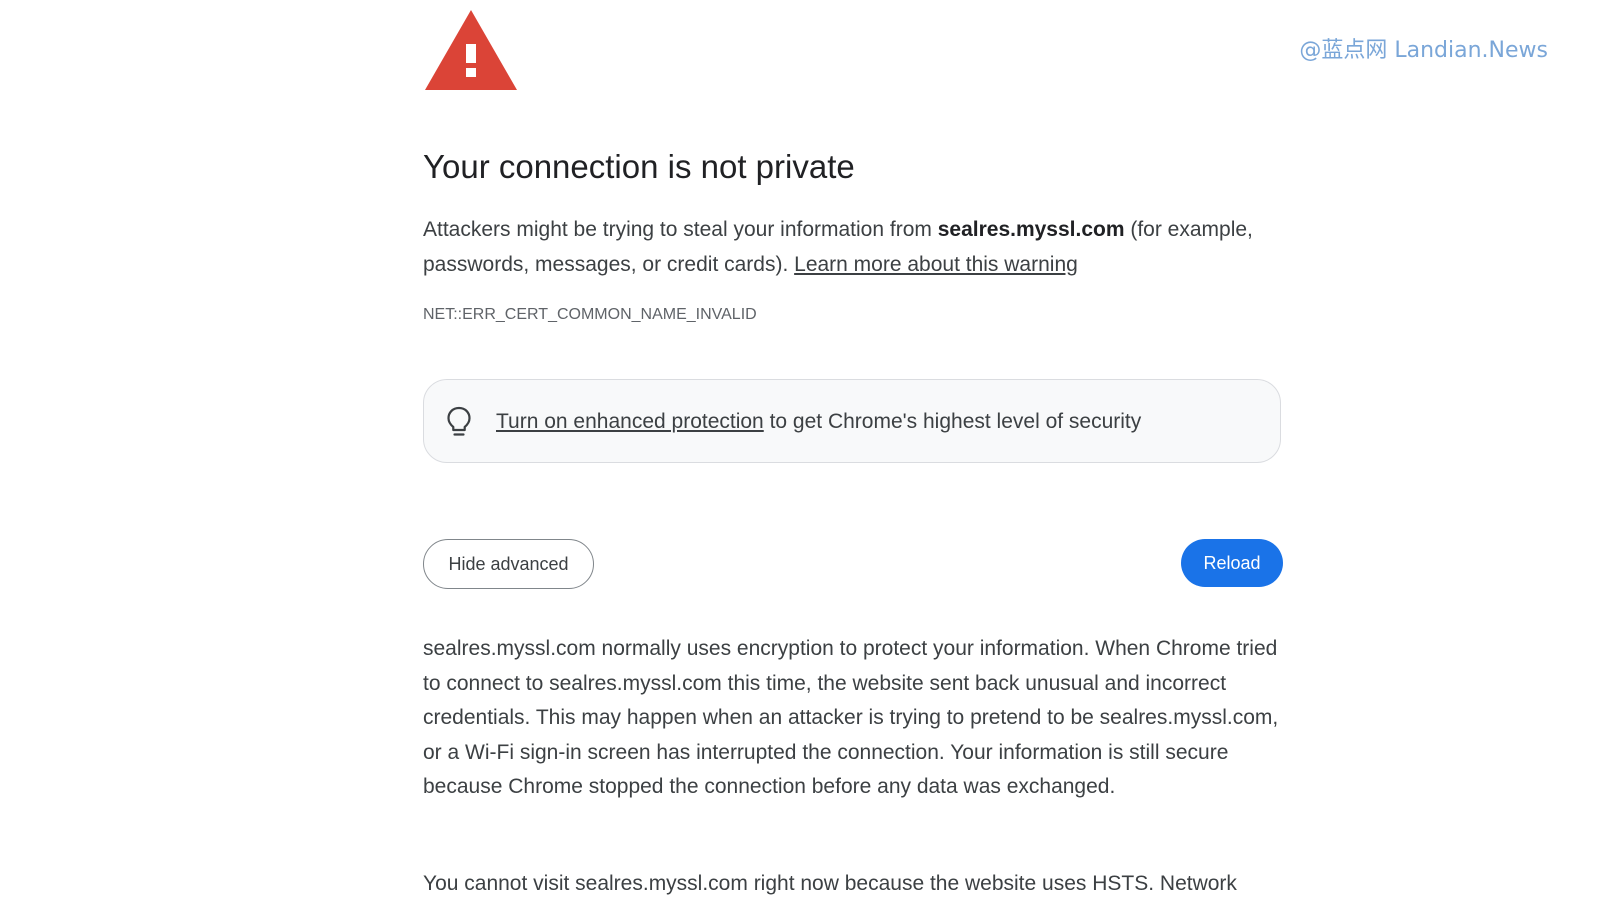 The width and height of the screenshot is (1600, 900). I want to click on hide-advanced-button: Hide advanced, so click(508, 564).